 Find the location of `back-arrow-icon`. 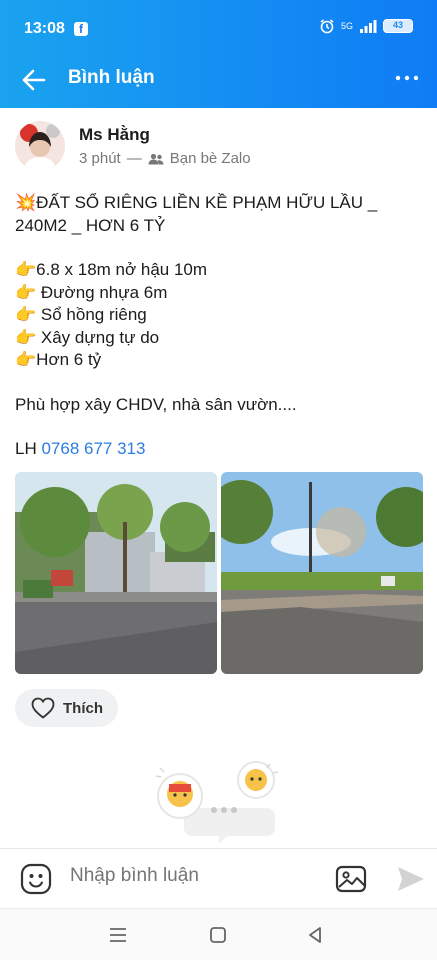

back-arrow-icon is located at coordinates (34, 80).